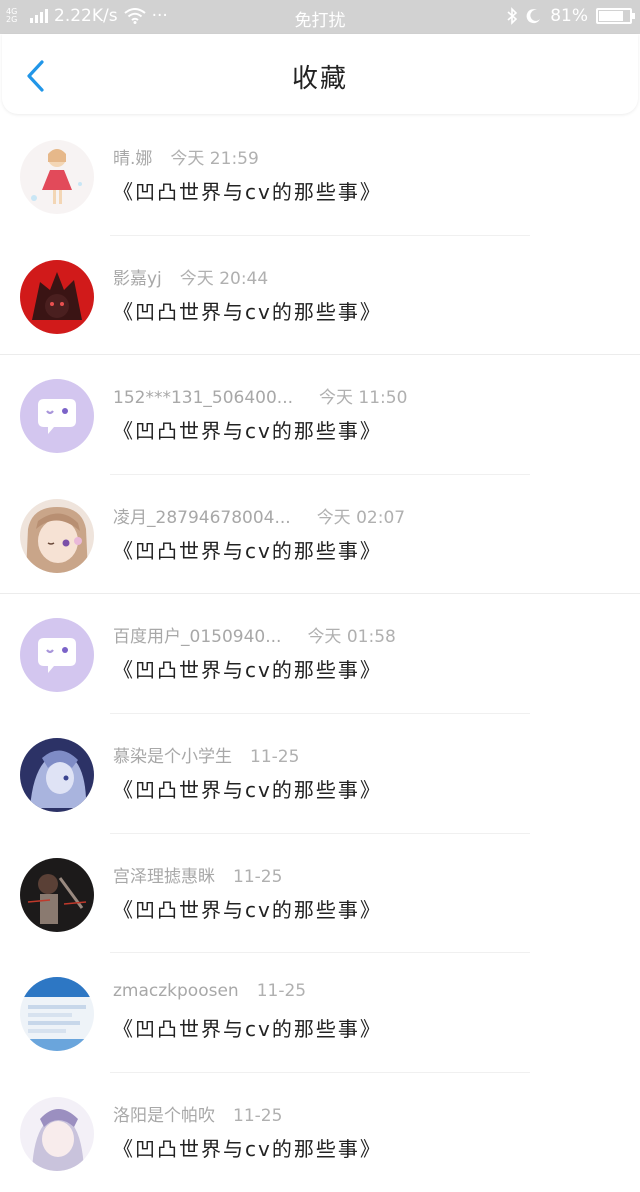  I want to click on list-item: 影嘉yj 今天 20:44 《凹凸世界与cv的那些事》, so click(320, 296).